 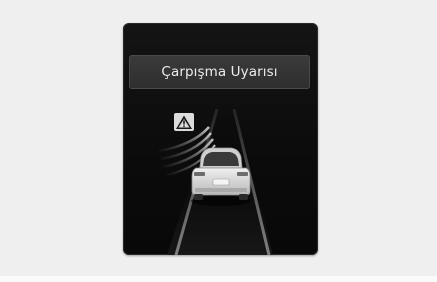 I want to click on warning-triangle-icon, so click(x=184, y=122).